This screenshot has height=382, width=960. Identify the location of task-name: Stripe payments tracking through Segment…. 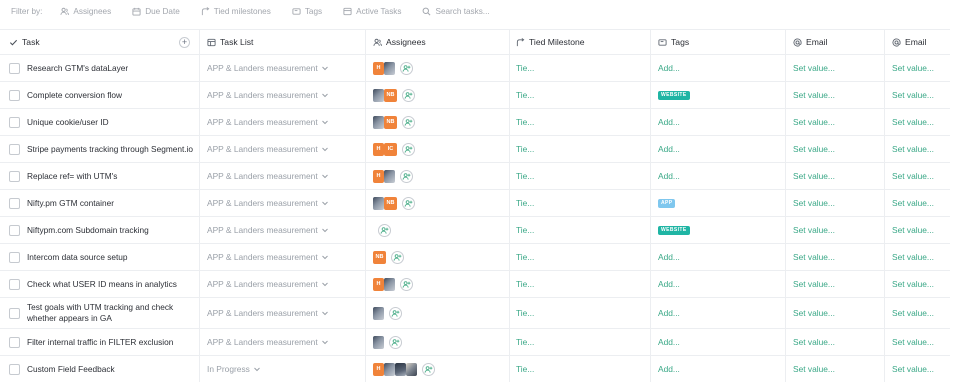
(110, 149).